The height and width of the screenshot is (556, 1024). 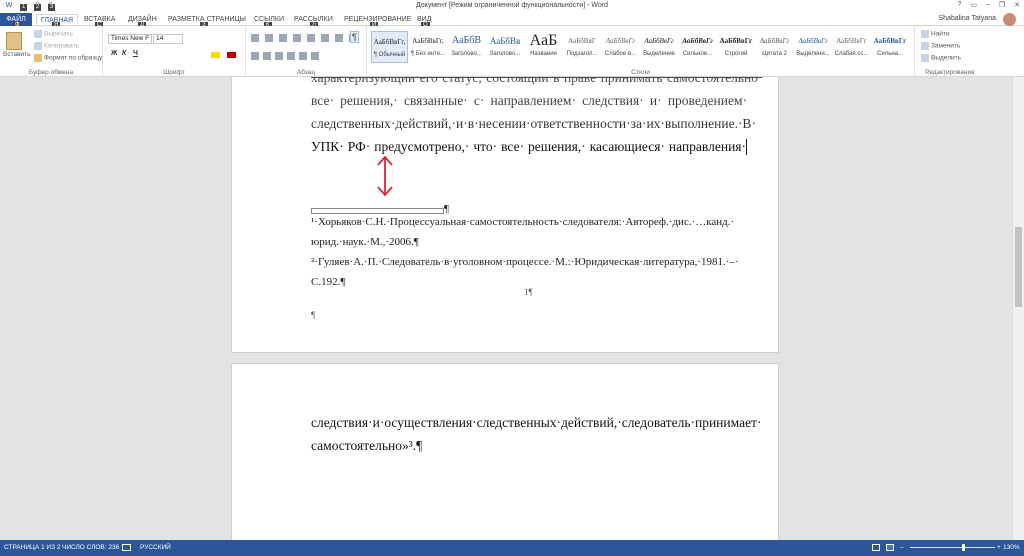 I want to click on vertical-scrollbar, so click(x=1018, y=308).